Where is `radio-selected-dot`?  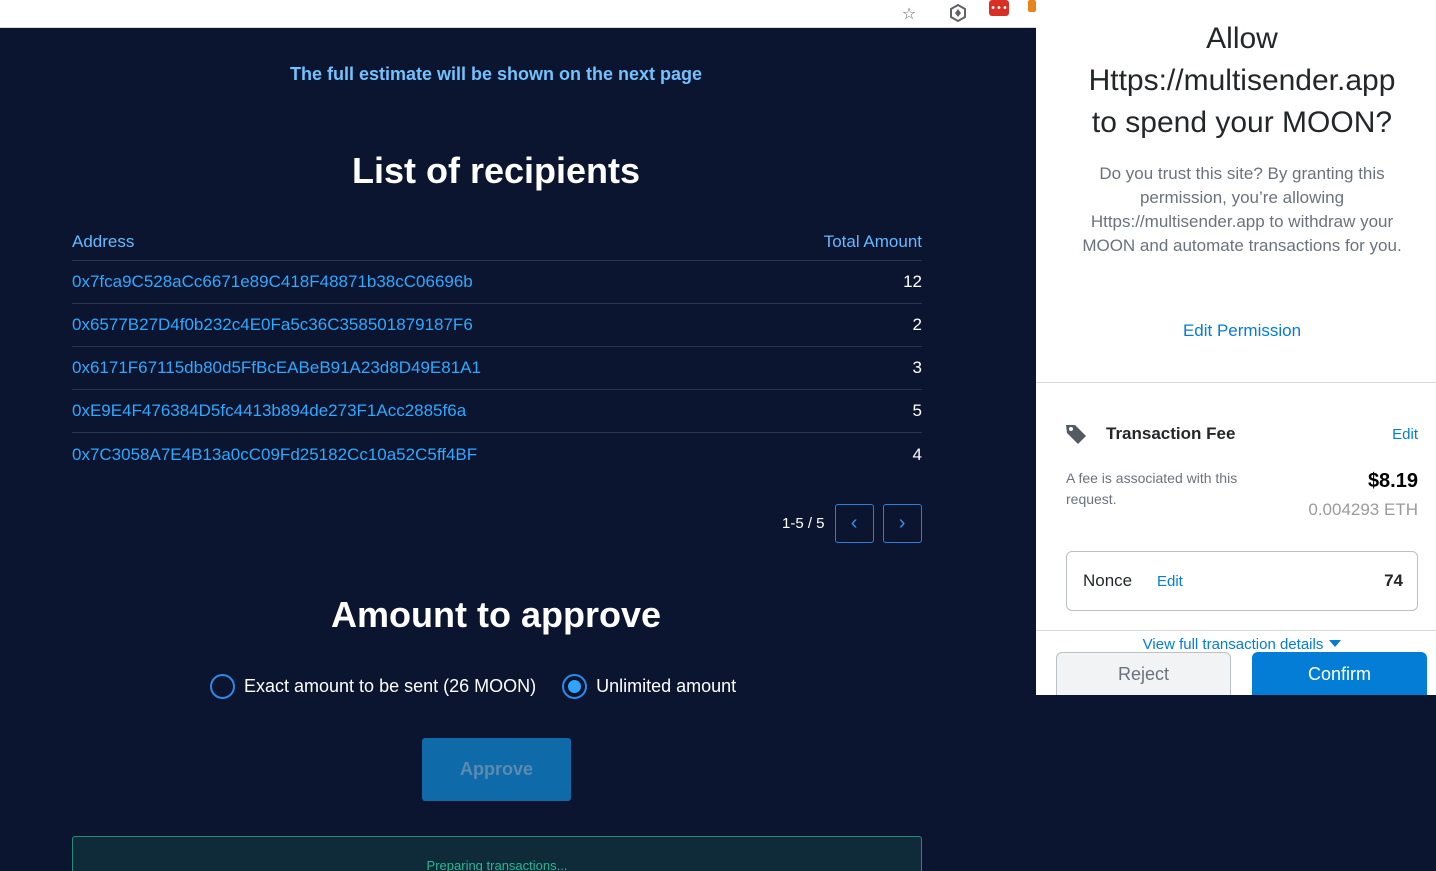
radio-selected-dot is located at coordinates (575, 686).